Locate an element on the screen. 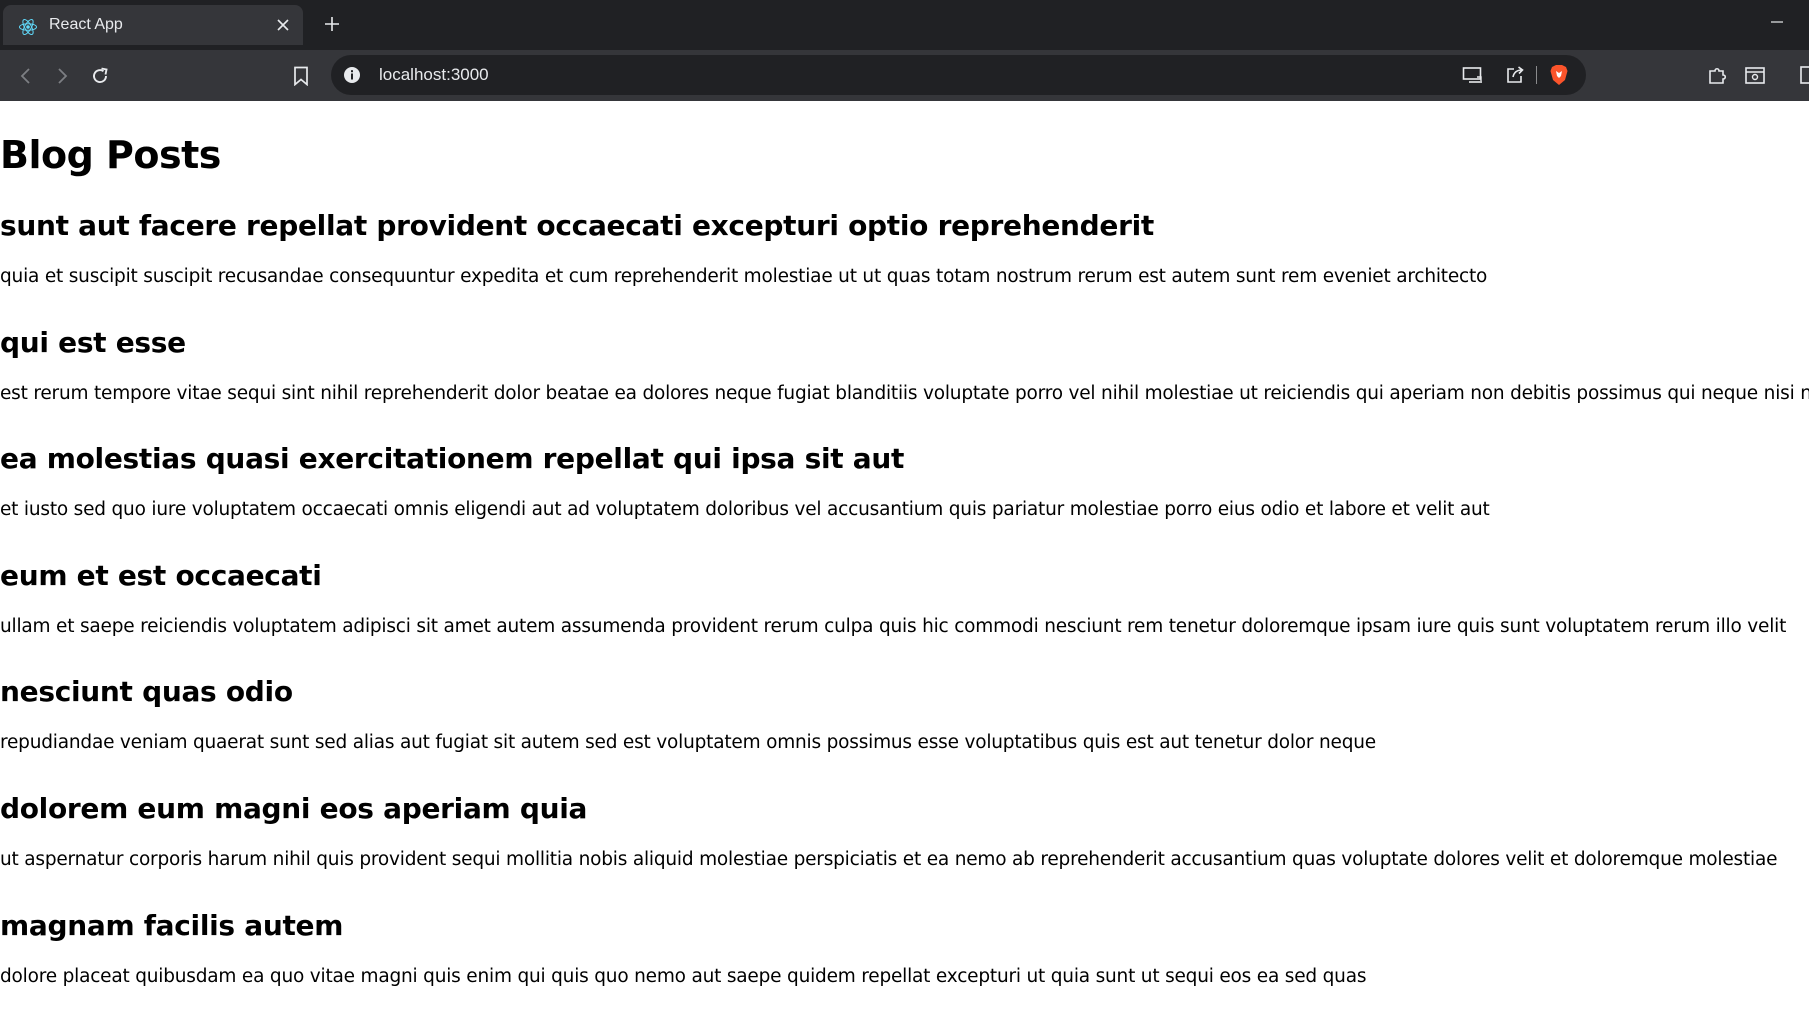  url-text: localhost:3000 is located at coordinates (434, 75).